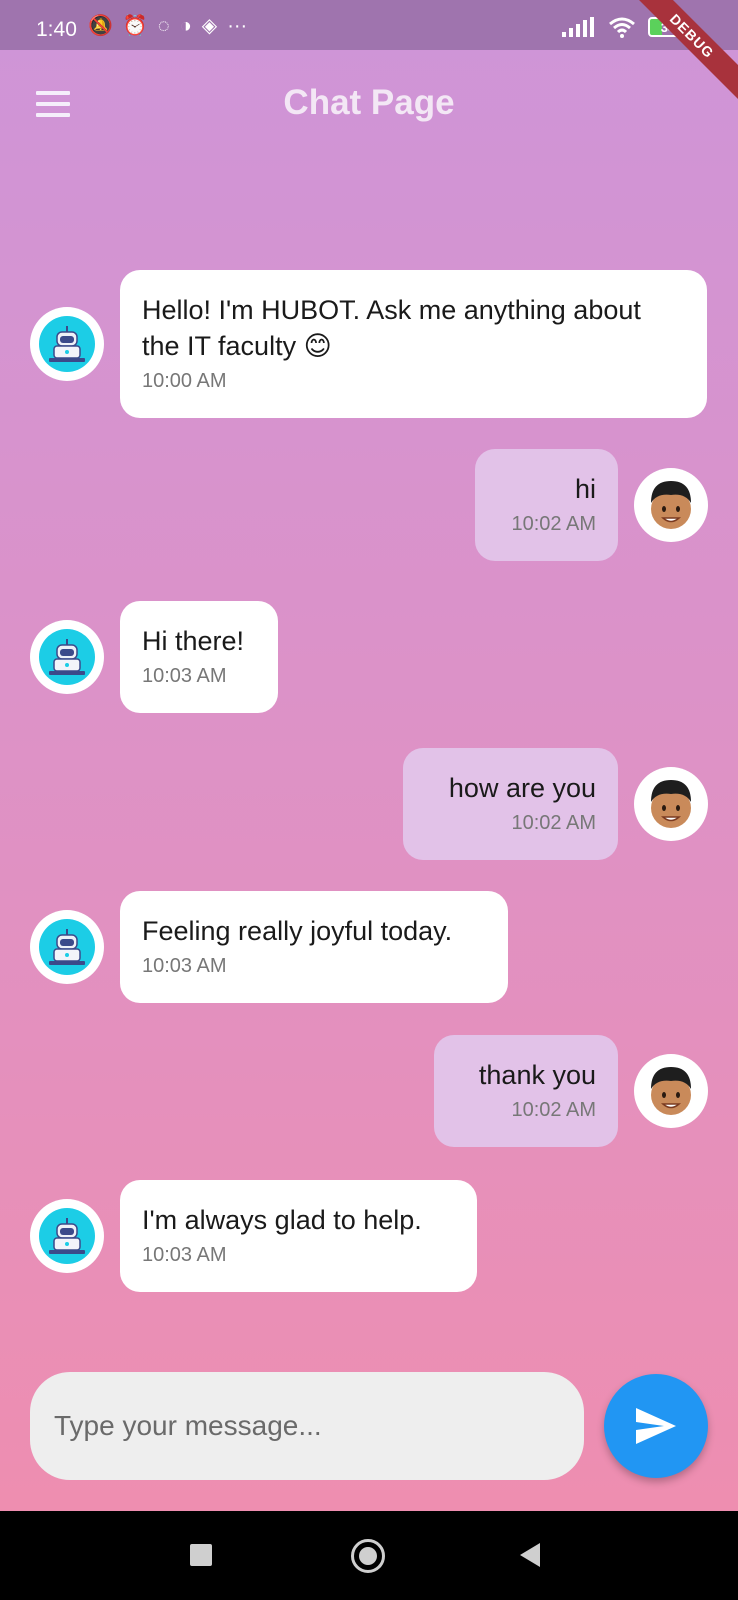  Describe the element at coordinates (537, 1075) in the screenshot. I see `message-text: thank you` at that location.